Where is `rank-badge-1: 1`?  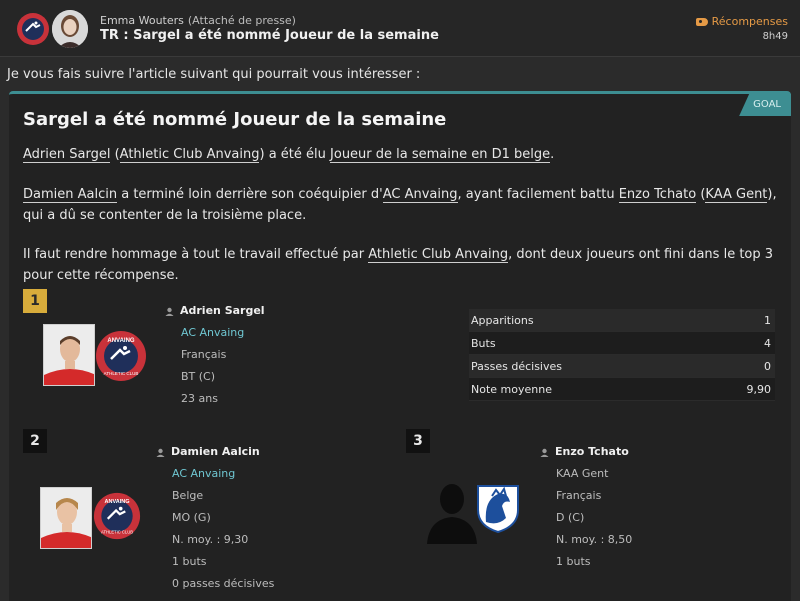 rank-badge-1: 1 is located at coordinates (35, 301).